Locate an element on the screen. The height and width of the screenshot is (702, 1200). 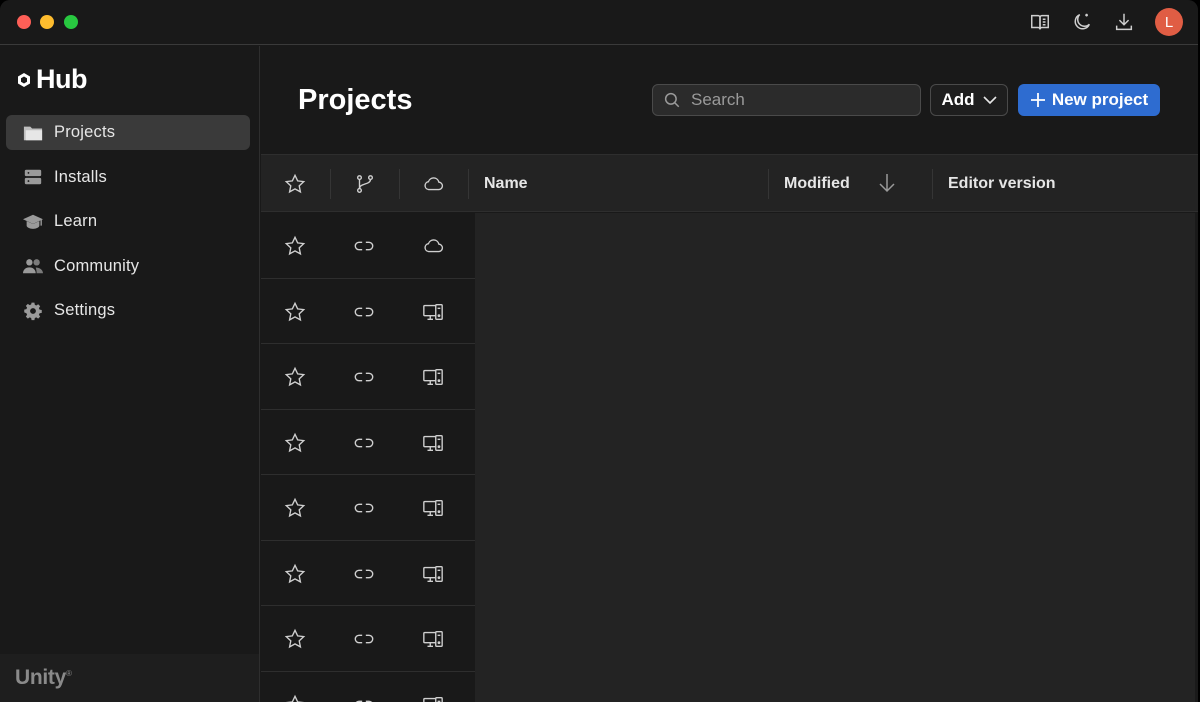
moon-icon is located at coordinates (1082, 22).